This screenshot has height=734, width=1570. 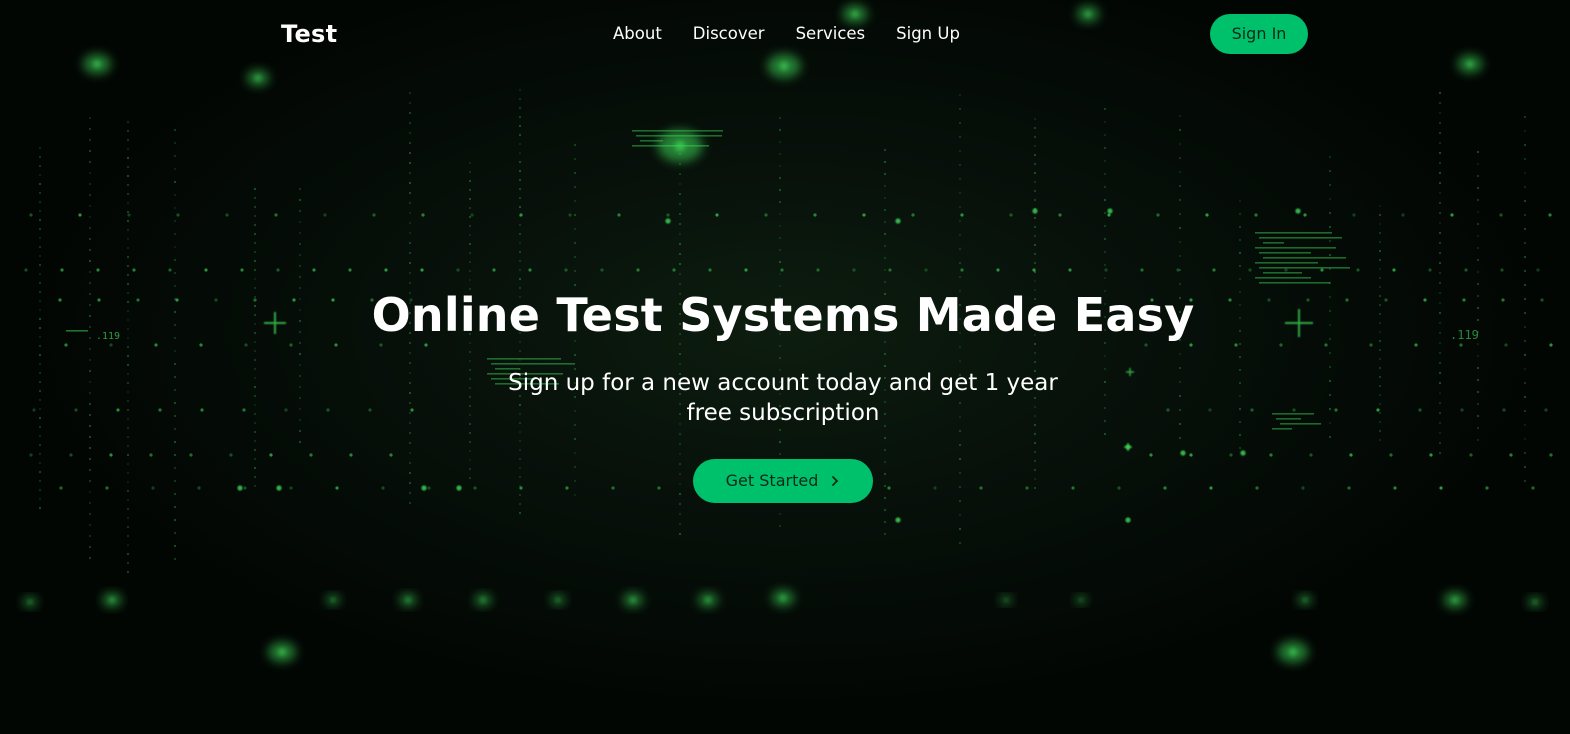 I want to click on hero-title: Online Test Systems Made Easy, so click(x=783, y=315).